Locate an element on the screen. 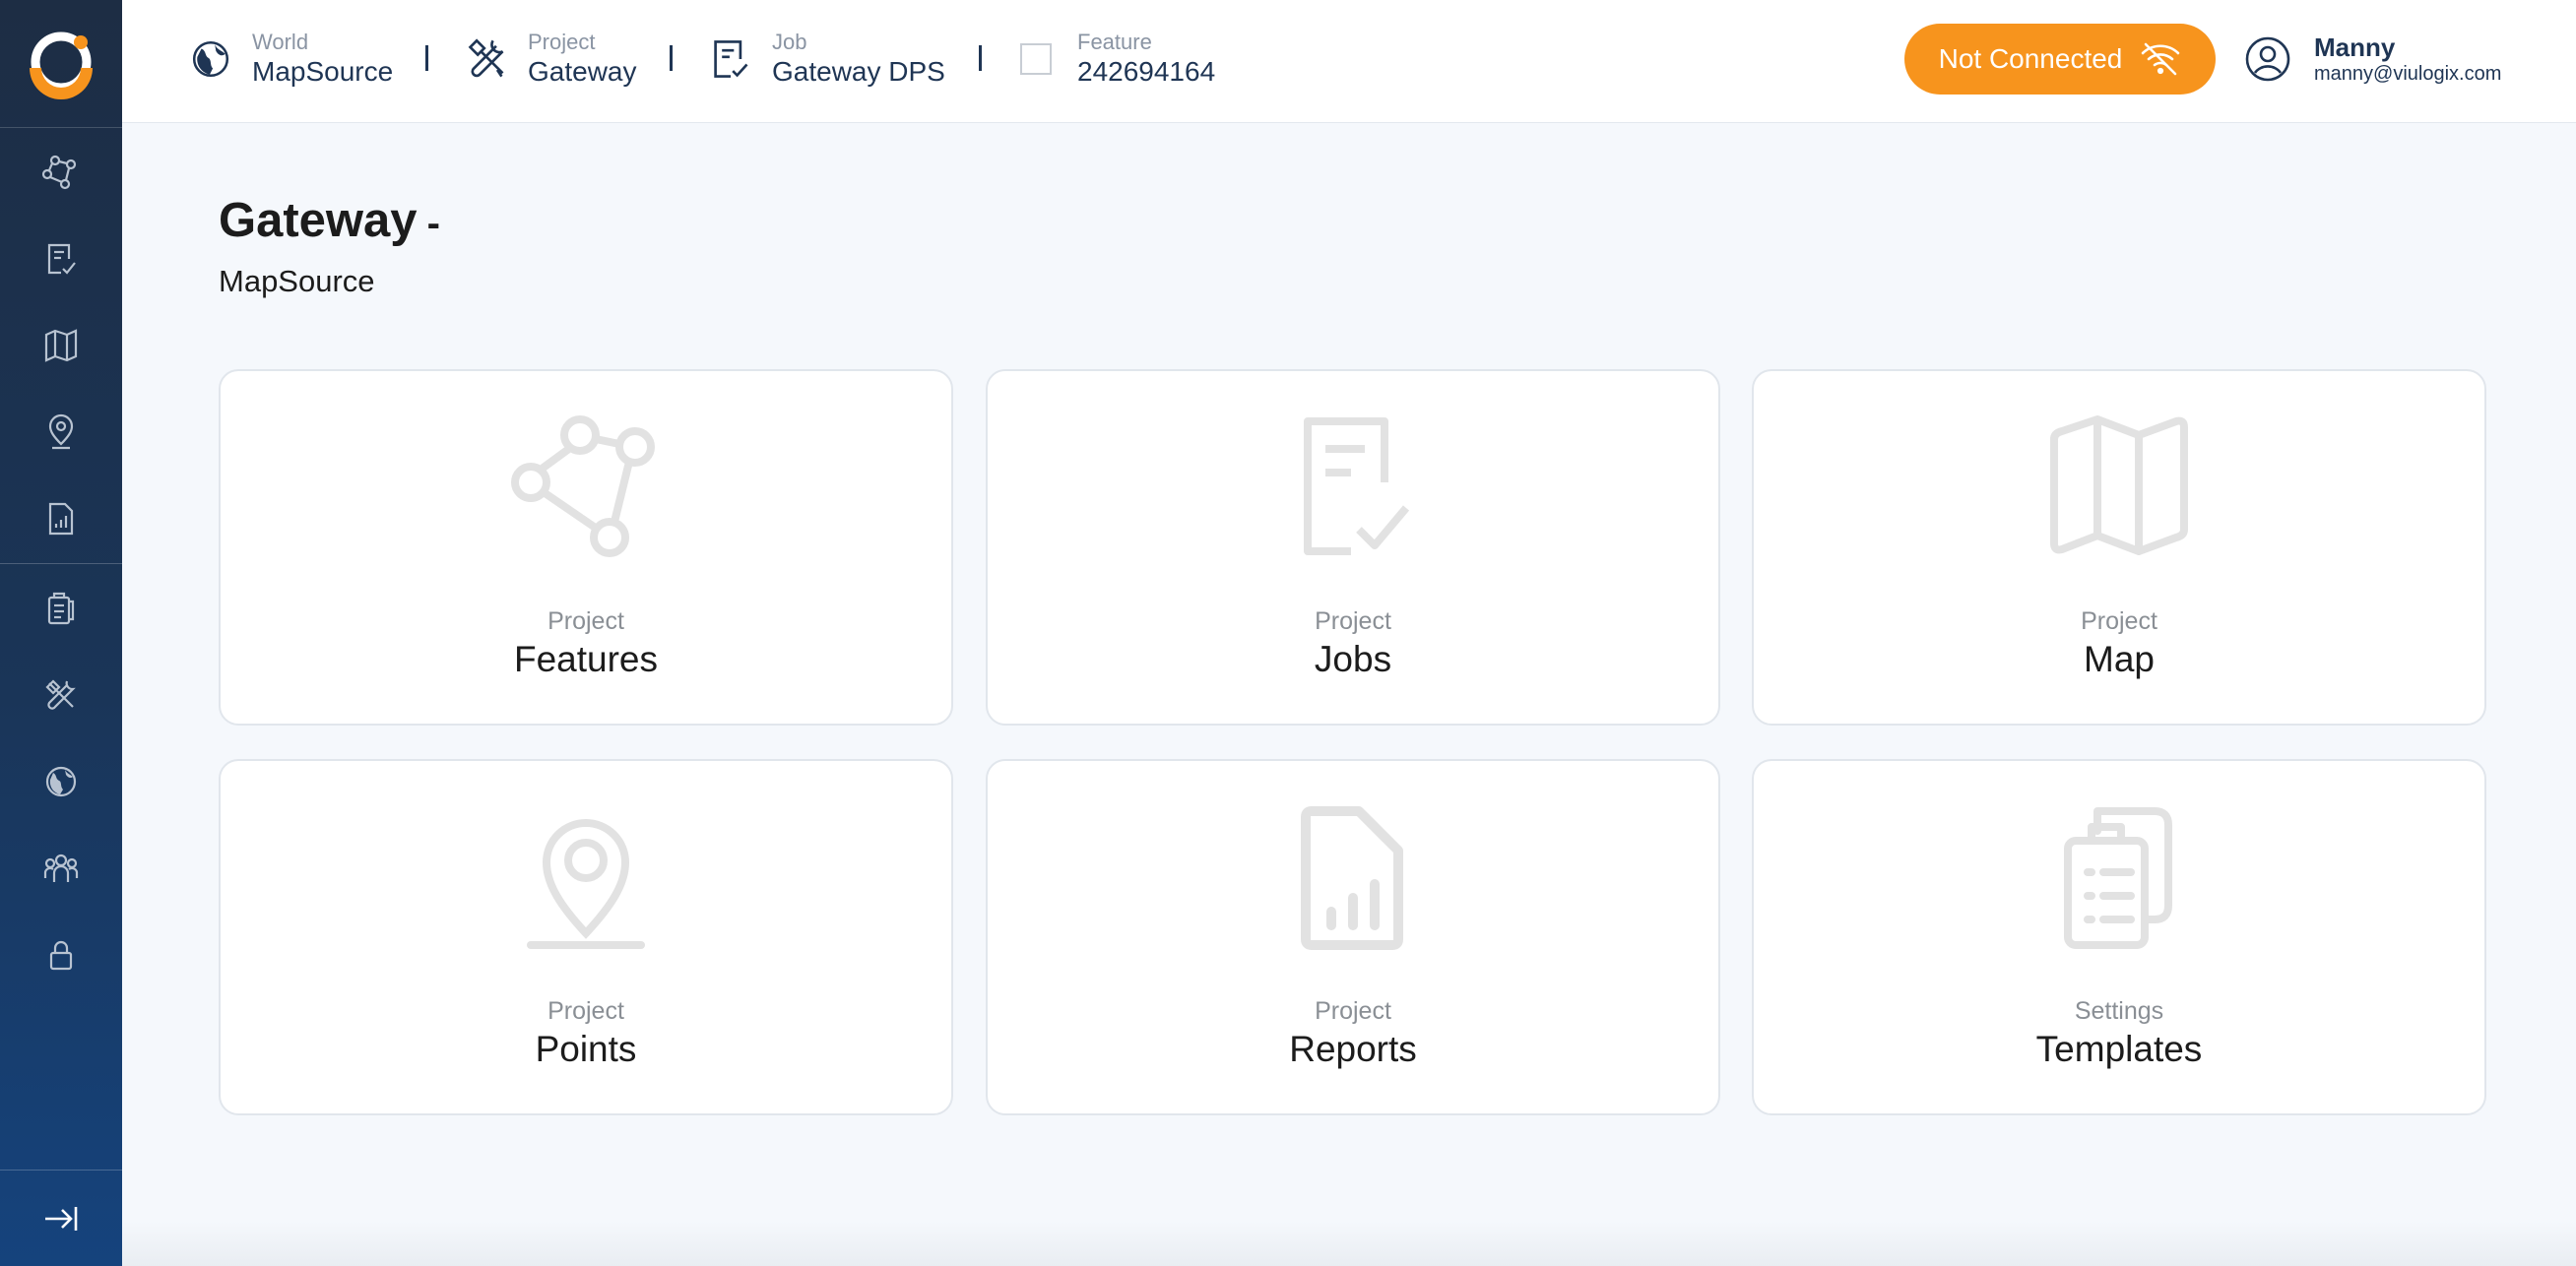 The image size is (2576, 1266). sidebar is located at coordinates (61, 633).